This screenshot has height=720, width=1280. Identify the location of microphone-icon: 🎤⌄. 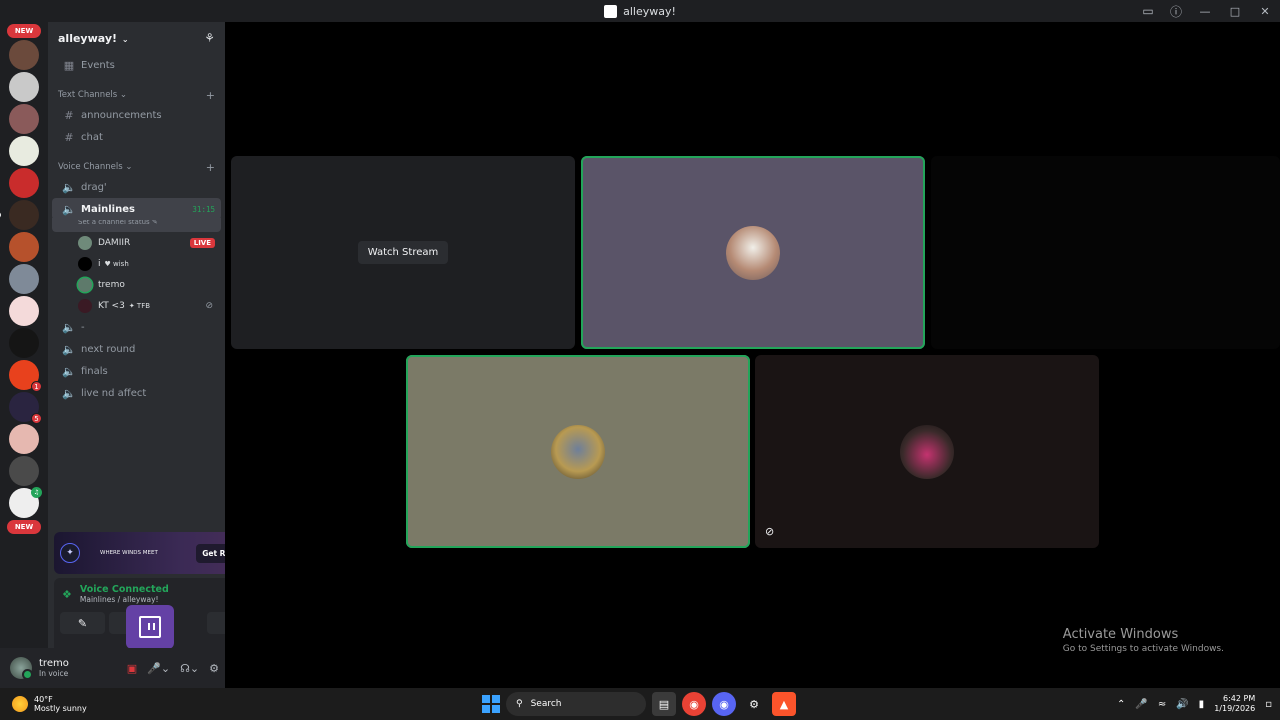
(158, 668).